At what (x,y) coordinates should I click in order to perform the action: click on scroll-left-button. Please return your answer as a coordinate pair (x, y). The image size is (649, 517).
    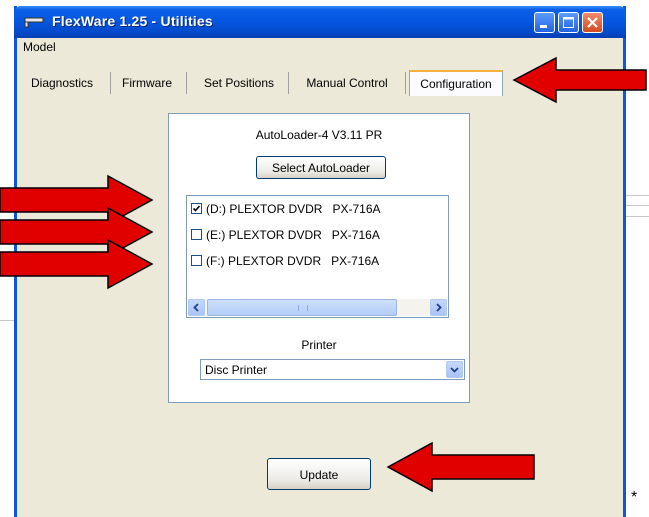
    Looking at the image, I should click on (196, 307).